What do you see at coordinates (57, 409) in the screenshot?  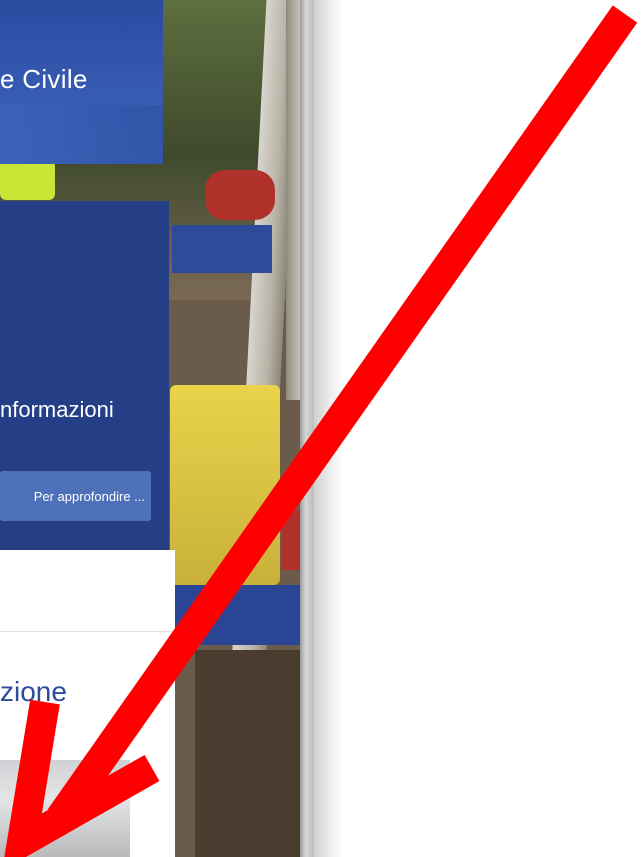 I see `info-panel-text: nformazioni` at bounding box center [57, 409].